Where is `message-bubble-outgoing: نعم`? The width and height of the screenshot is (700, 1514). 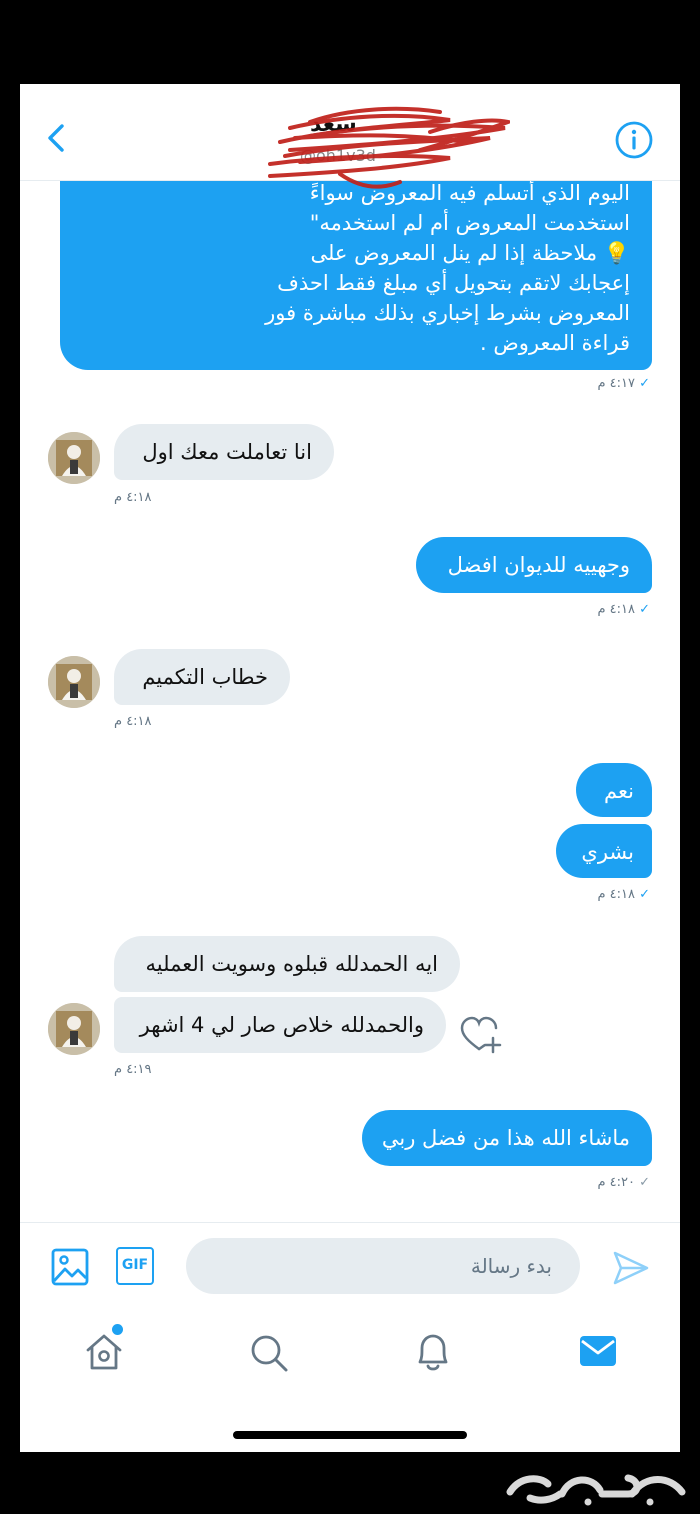 message-bubble-outgoing: نعم is located at coordinates (614, 790).